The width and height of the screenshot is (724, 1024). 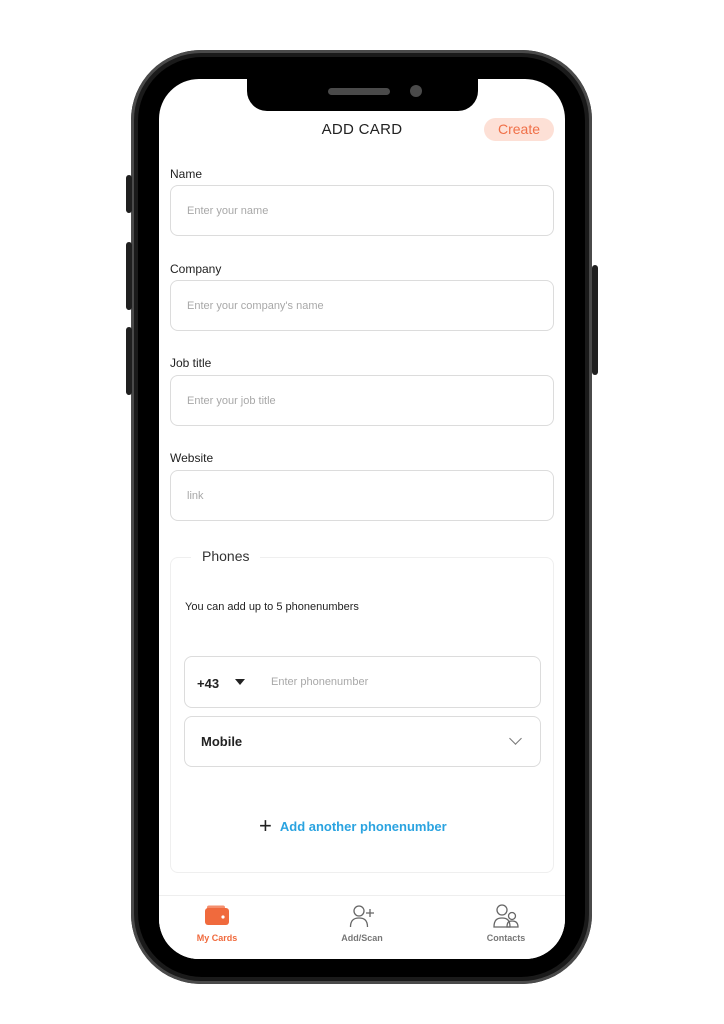 I want to click on plus-icon: +, so click(x=265, y=825).